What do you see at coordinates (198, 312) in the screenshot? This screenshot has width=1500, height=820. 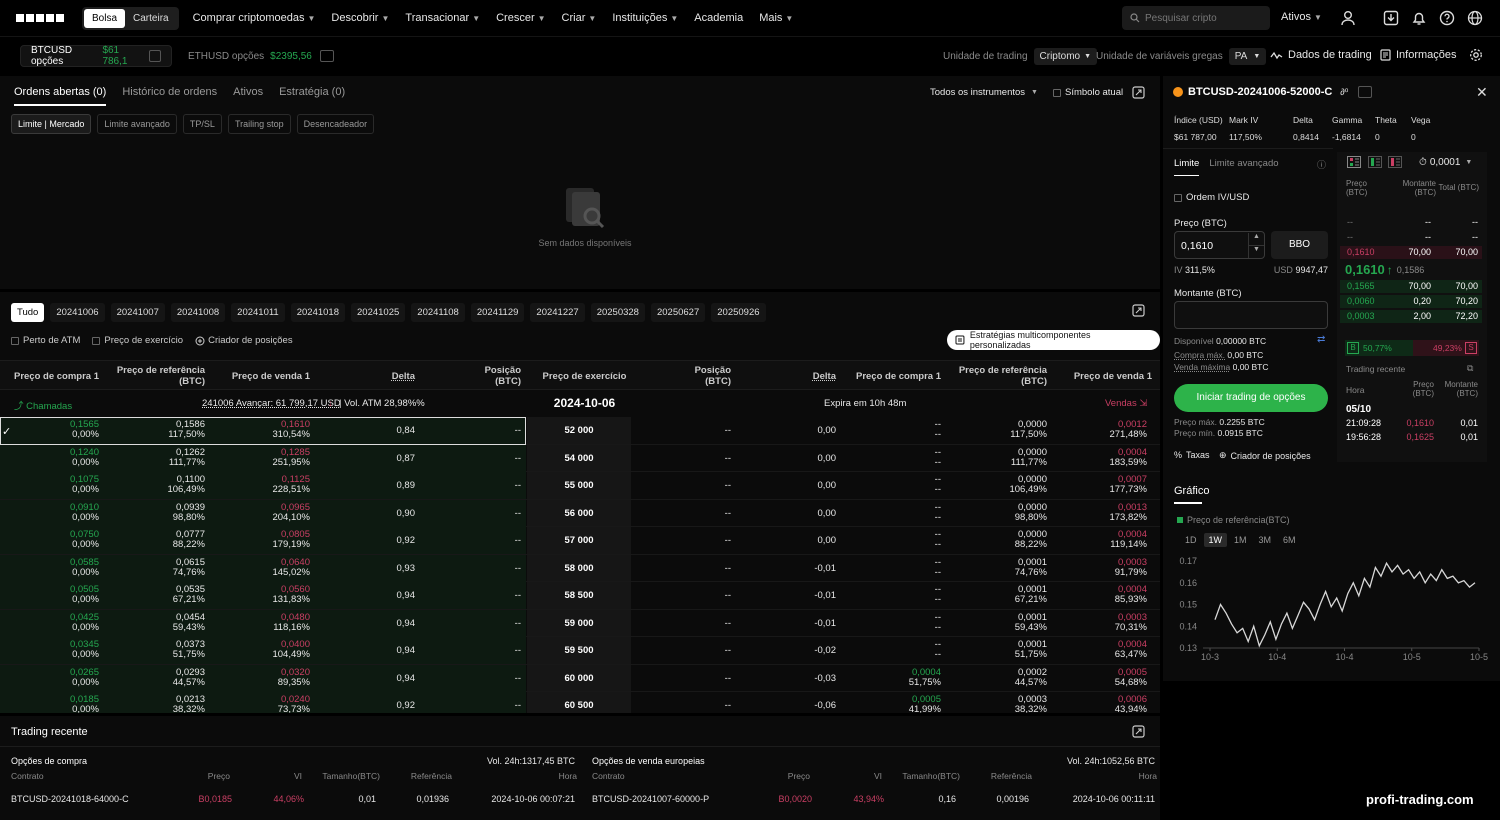 I see `expiry-tab: 20241008` at bounding box center [198, 312].